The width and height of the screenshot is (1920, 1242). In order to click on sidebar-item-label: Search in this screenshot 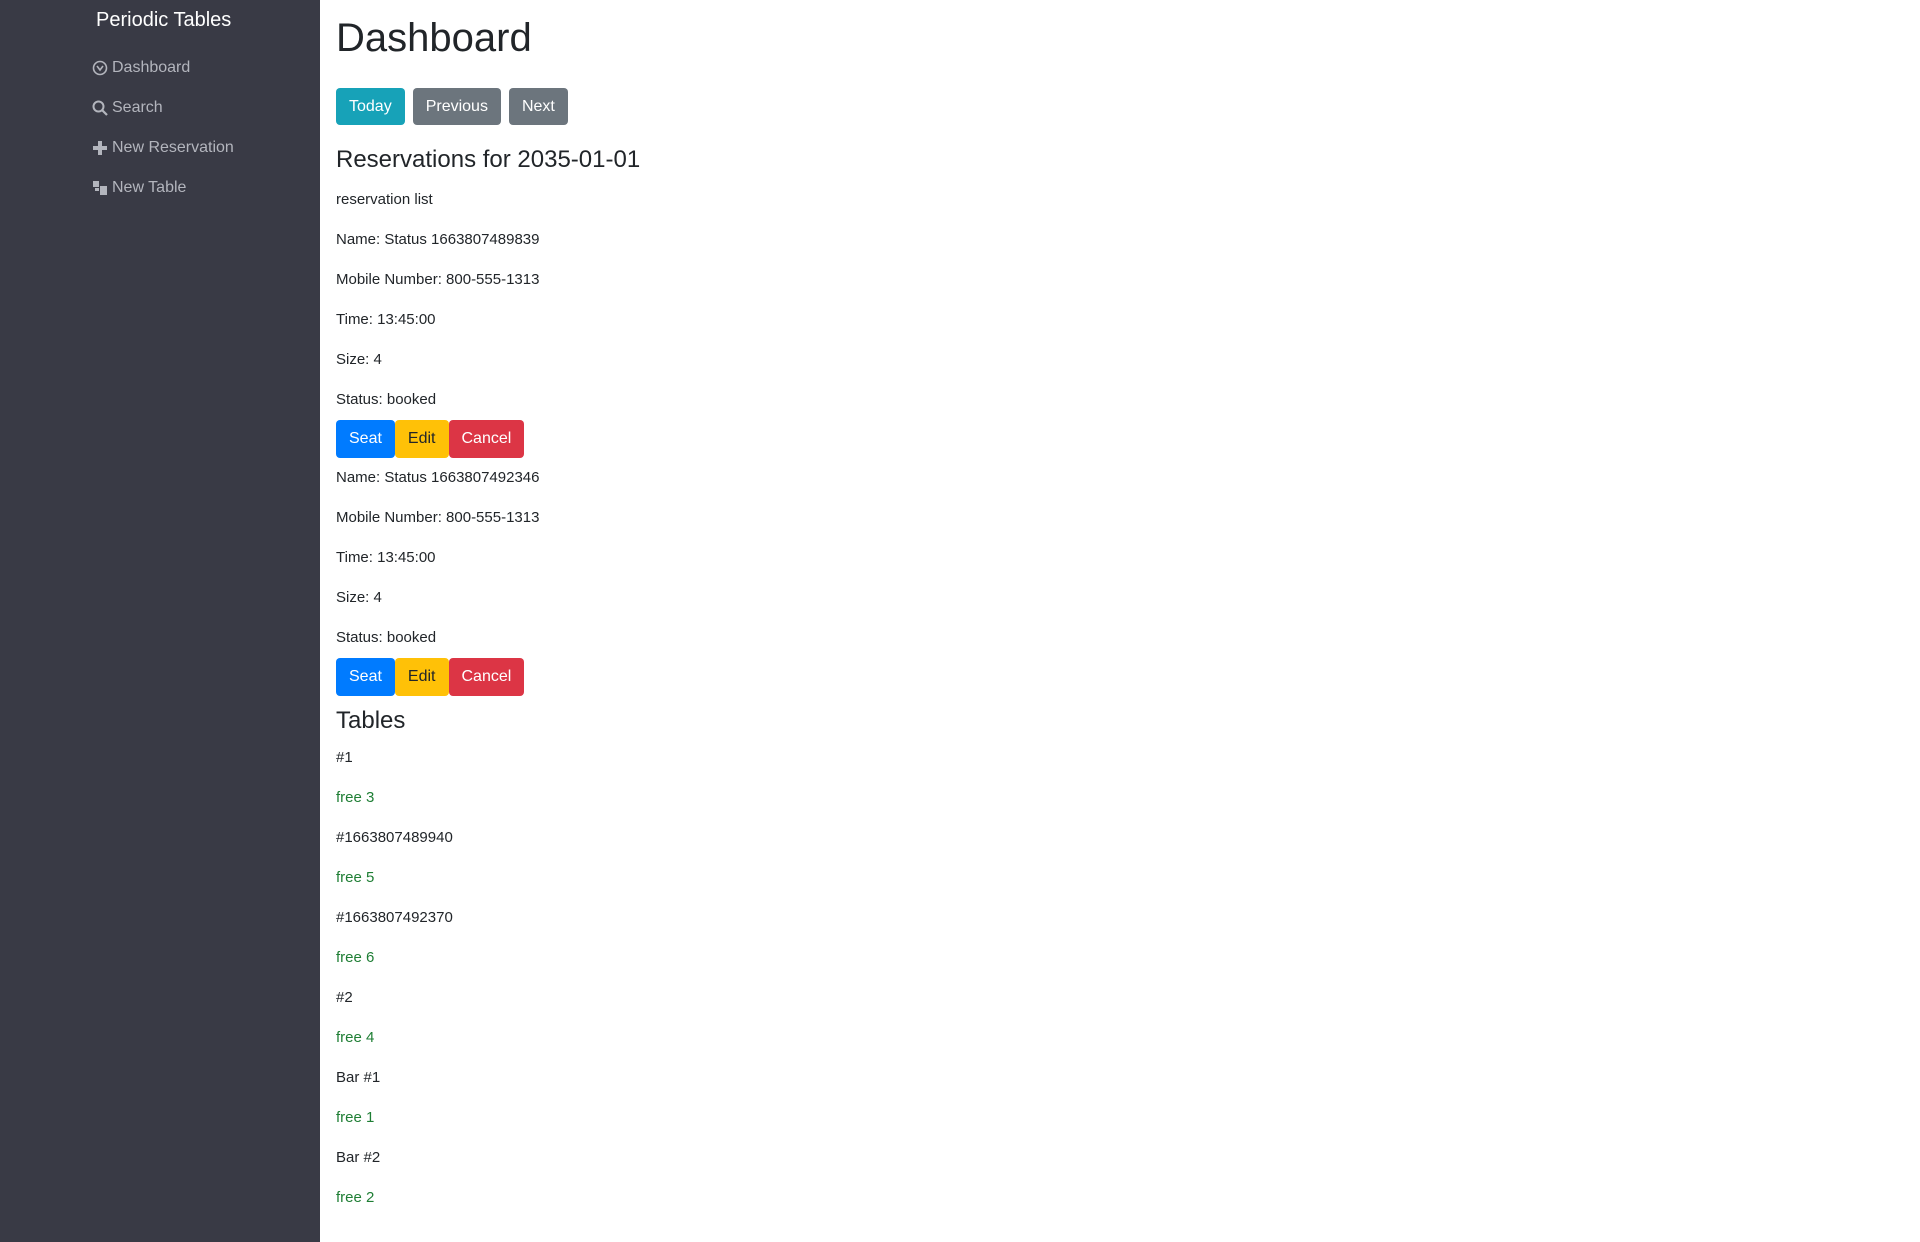, I will do `click(137, 107)`.